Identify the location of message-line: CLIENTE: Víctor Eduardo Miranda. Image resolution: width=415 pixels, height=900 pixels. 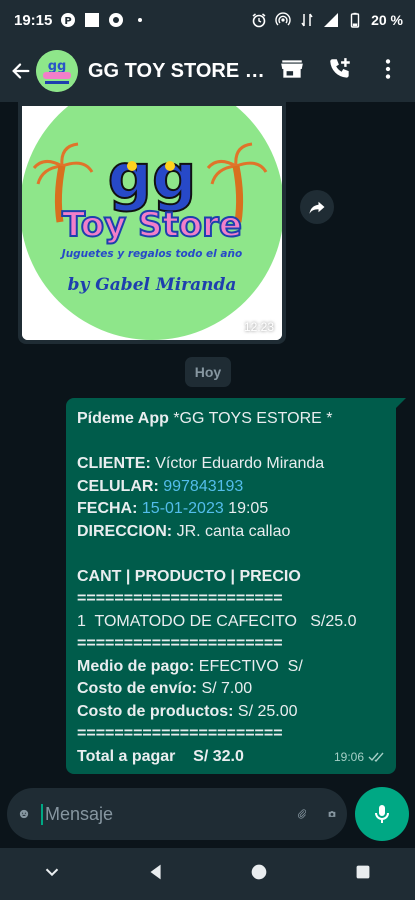
(231, 464).